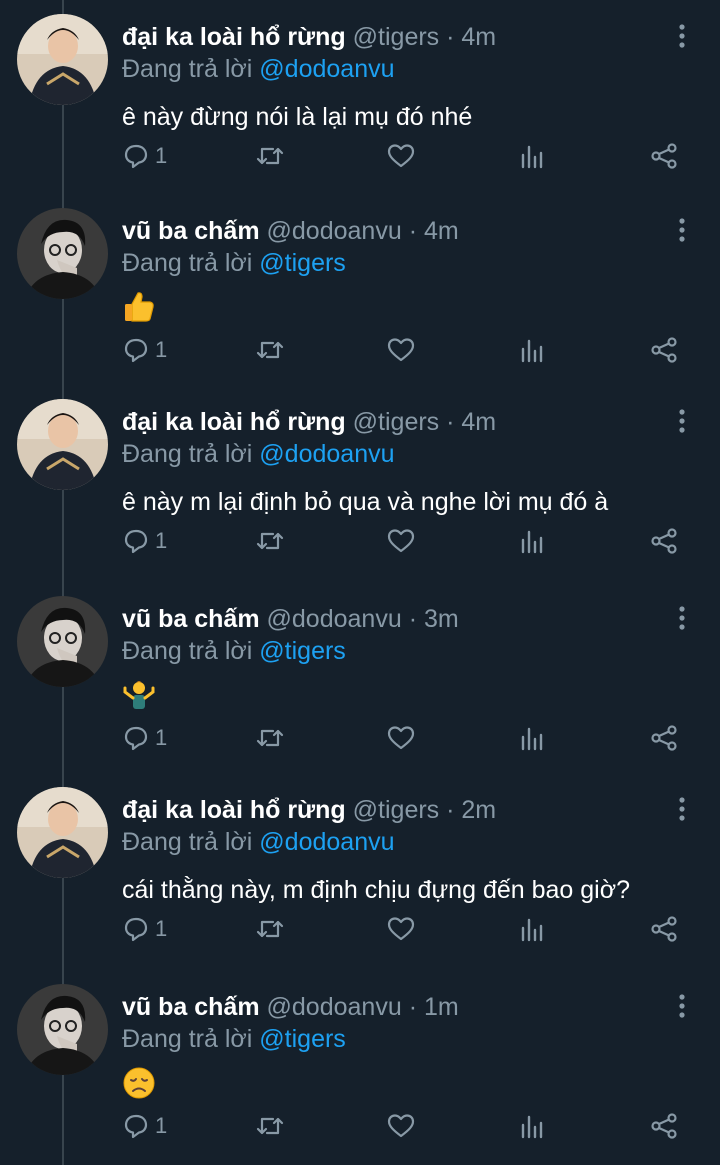 This screenshot has width=720, height=1165. What do you see at coordinates (441, 1007) in the screenshot?
I see `timestamp: 1m` at bounding box center [441, 1007].